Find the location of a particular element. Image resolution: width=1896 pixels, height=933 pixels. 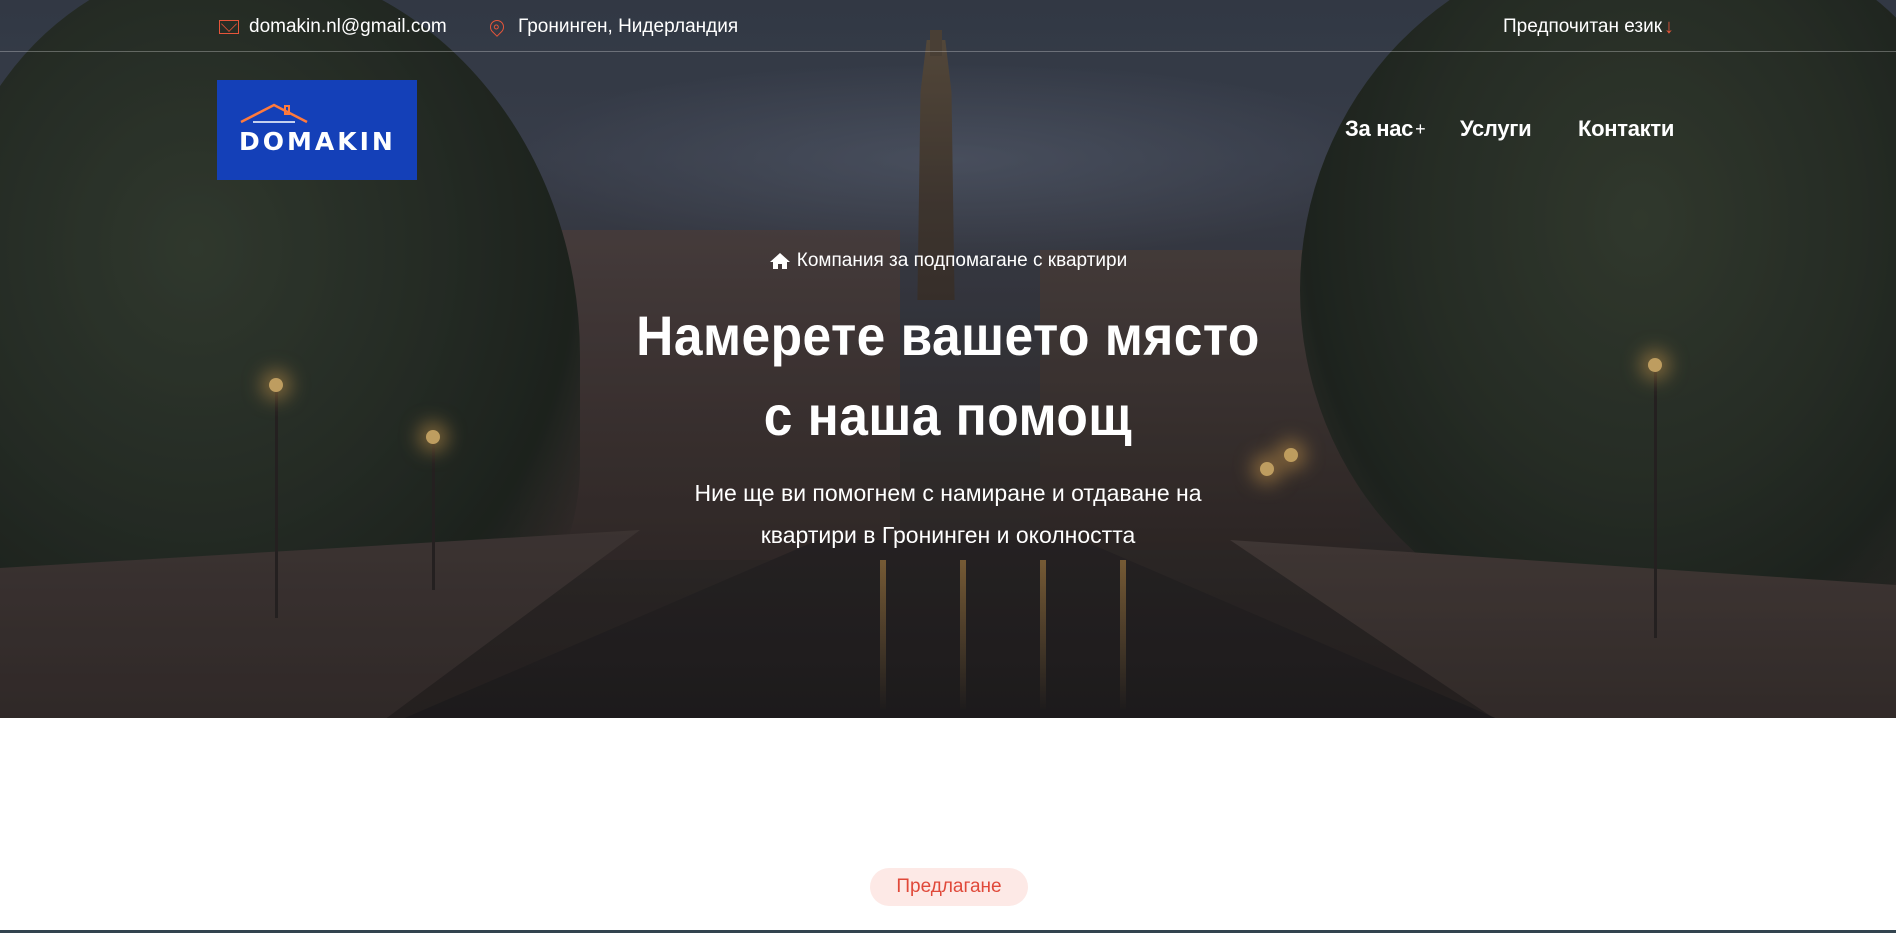

nav-item-about-label: За нас is located at coordinates (1379, 129).